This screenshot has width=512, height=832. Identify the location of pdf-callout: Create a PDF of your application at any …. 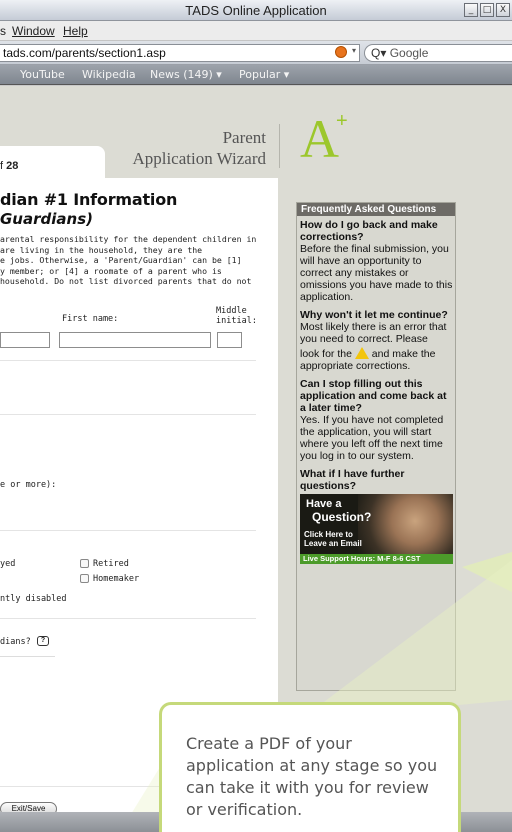
(310, 767).